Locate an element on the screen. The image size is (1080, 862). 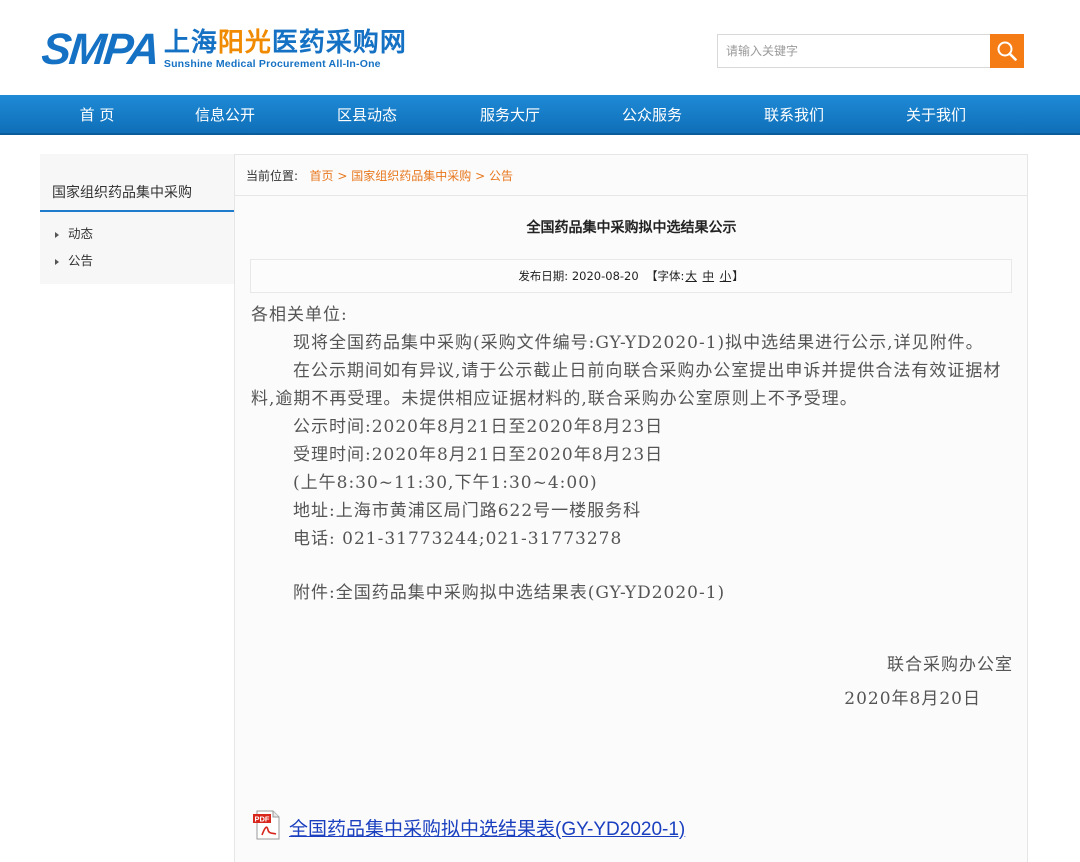
breadcrumb-category: 国家组织药品集中采购 is located at coordinates (411, 176).